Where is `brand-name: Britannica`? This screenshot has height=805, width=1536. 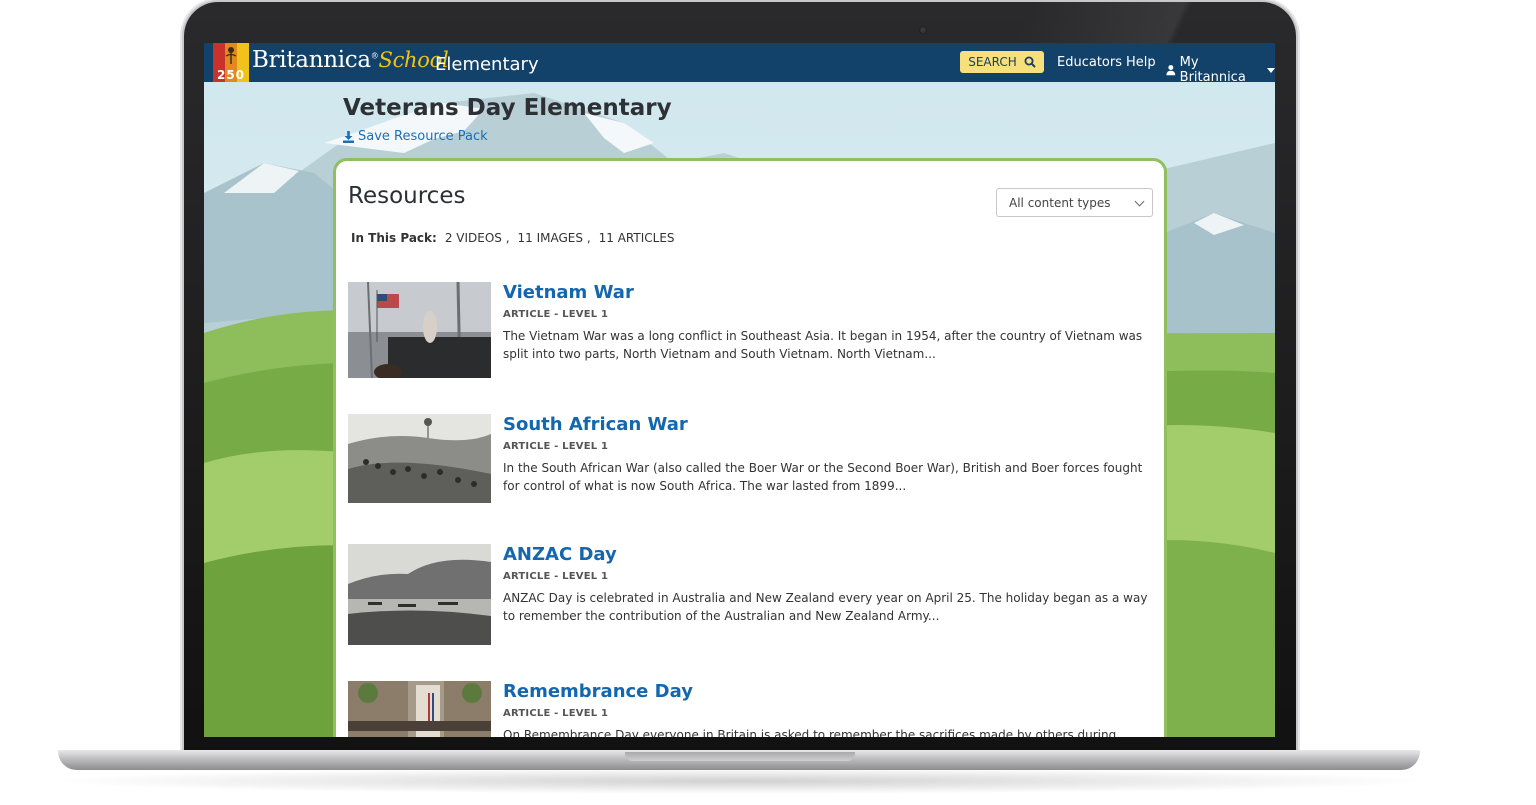
brand-name: Britannica is located at coordinates (311, 60).